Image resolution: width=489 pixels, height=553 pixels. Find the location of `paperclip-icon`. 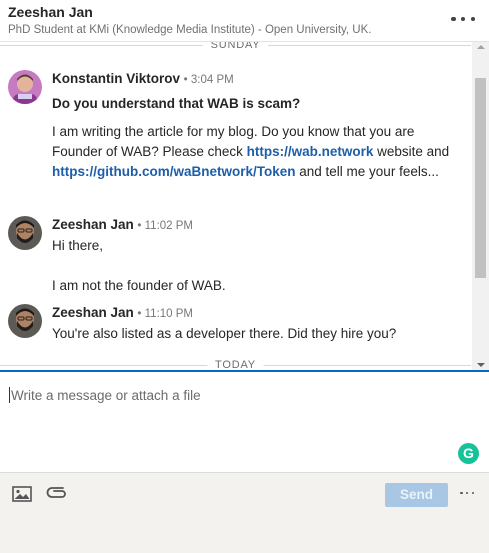

paperclip-icon is located at coordinates (57, 494).